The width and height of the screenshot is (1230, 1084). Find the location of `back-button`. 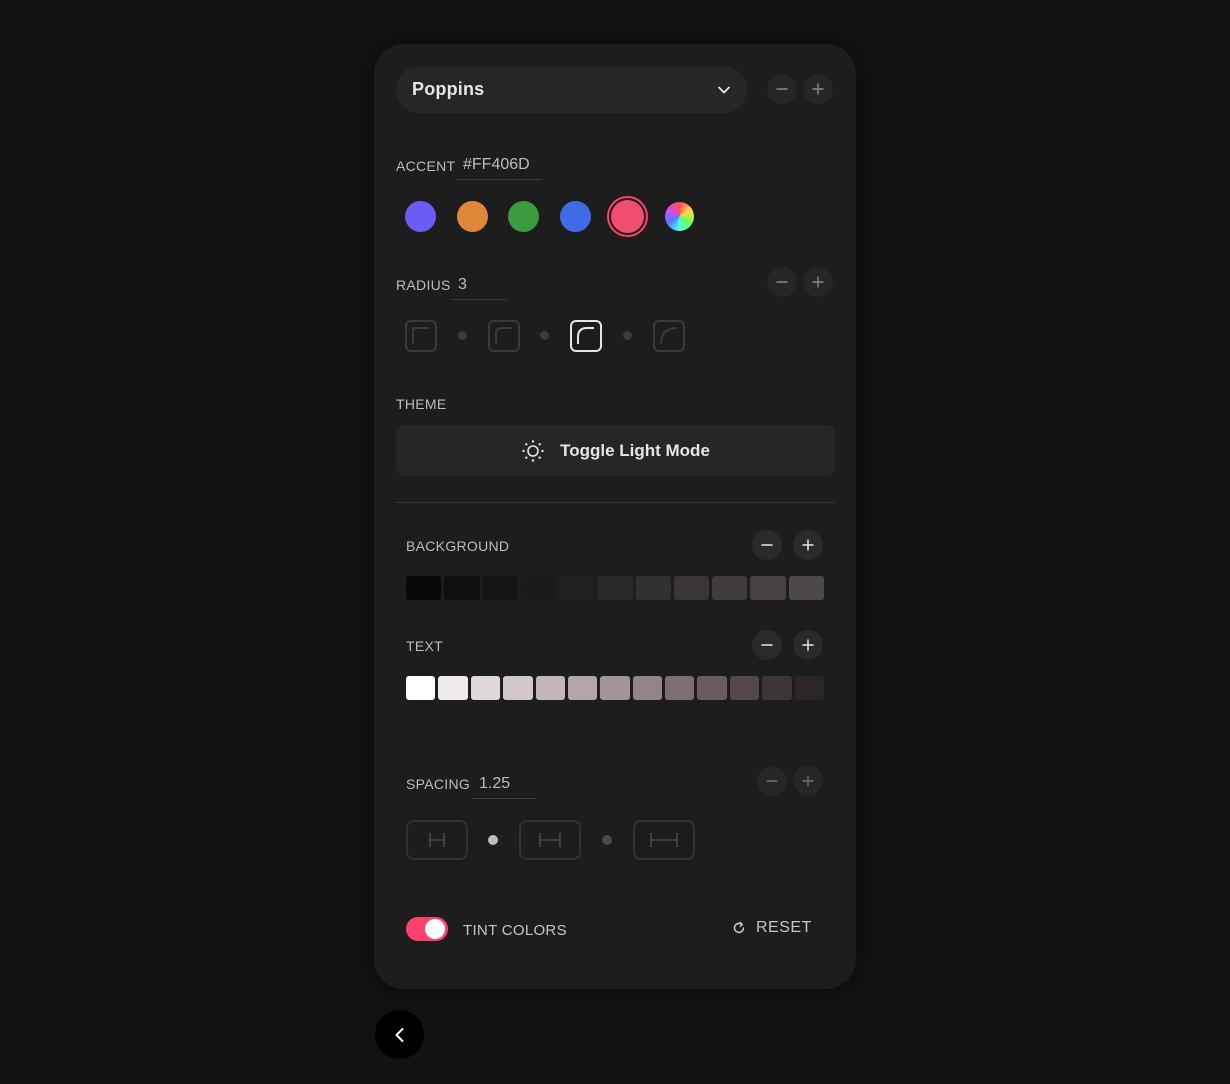

back-button is located at coordinates (399, 1034).